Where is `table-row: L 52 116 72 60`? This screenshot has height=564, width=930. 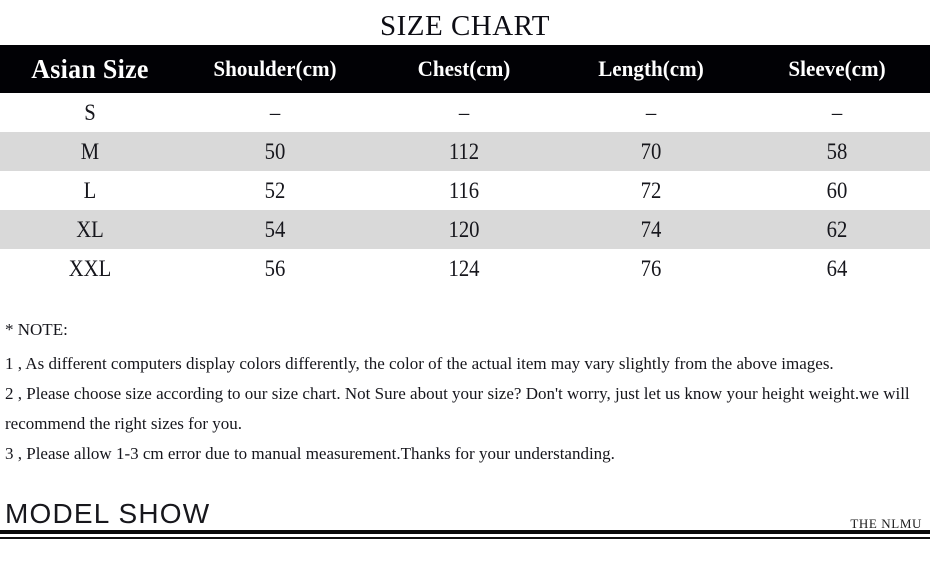
table-row: L 52 116 72 60 is located at coordinates (465, 190).